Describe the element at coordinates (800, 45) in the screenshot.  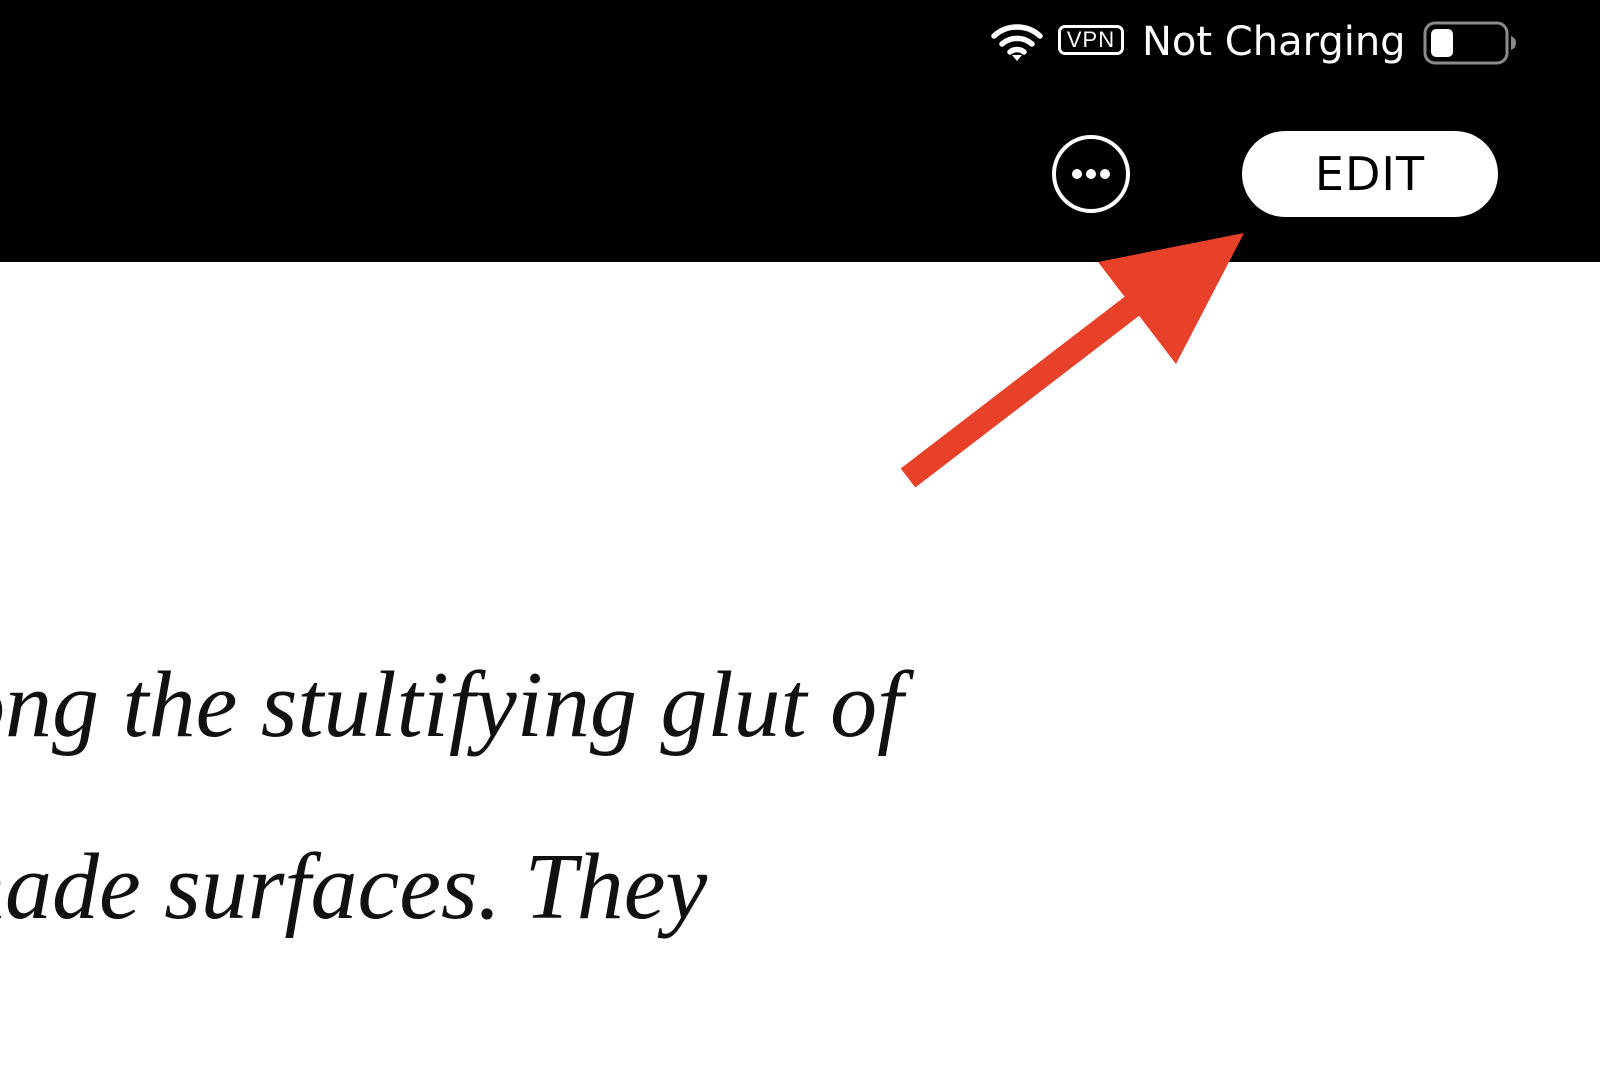
I see `status-bar: VPN Not Charging` at that location.